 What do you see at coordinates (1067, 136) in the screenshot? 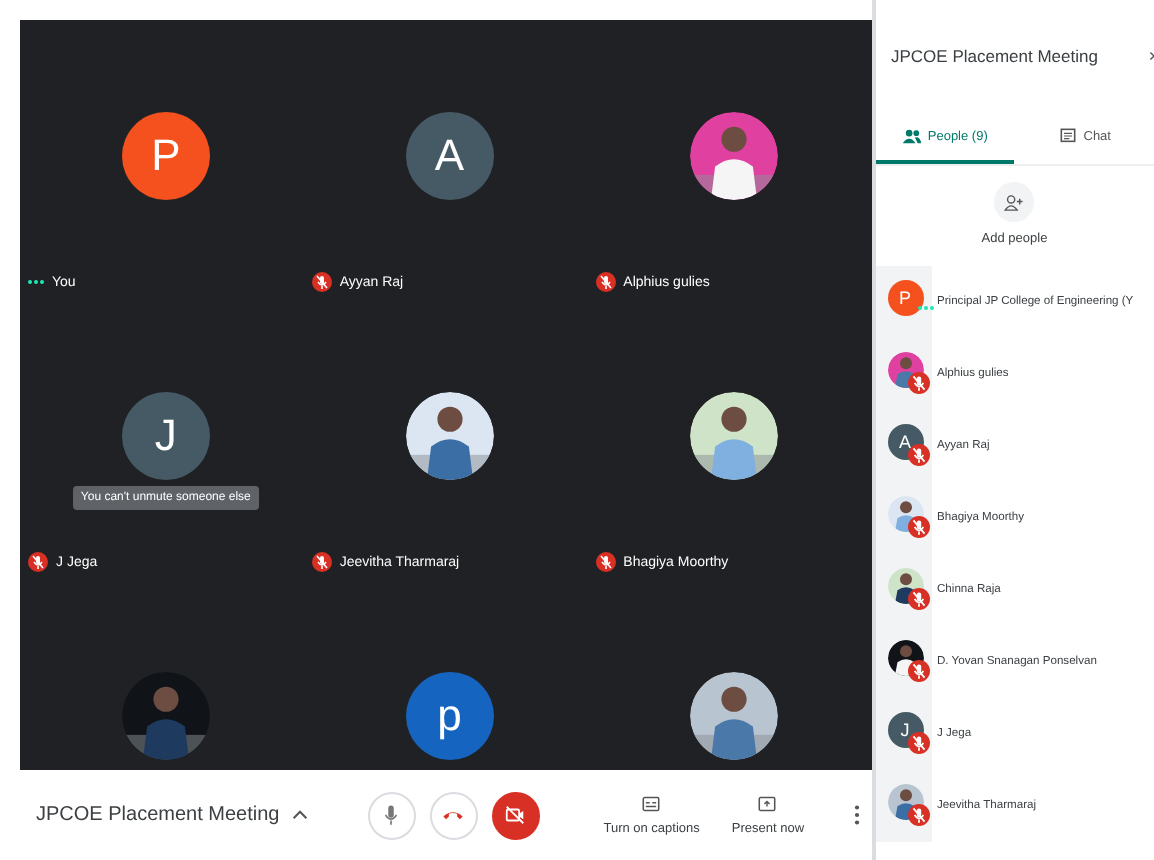
I see `chat-icon` at bounding box center [1067, 136].